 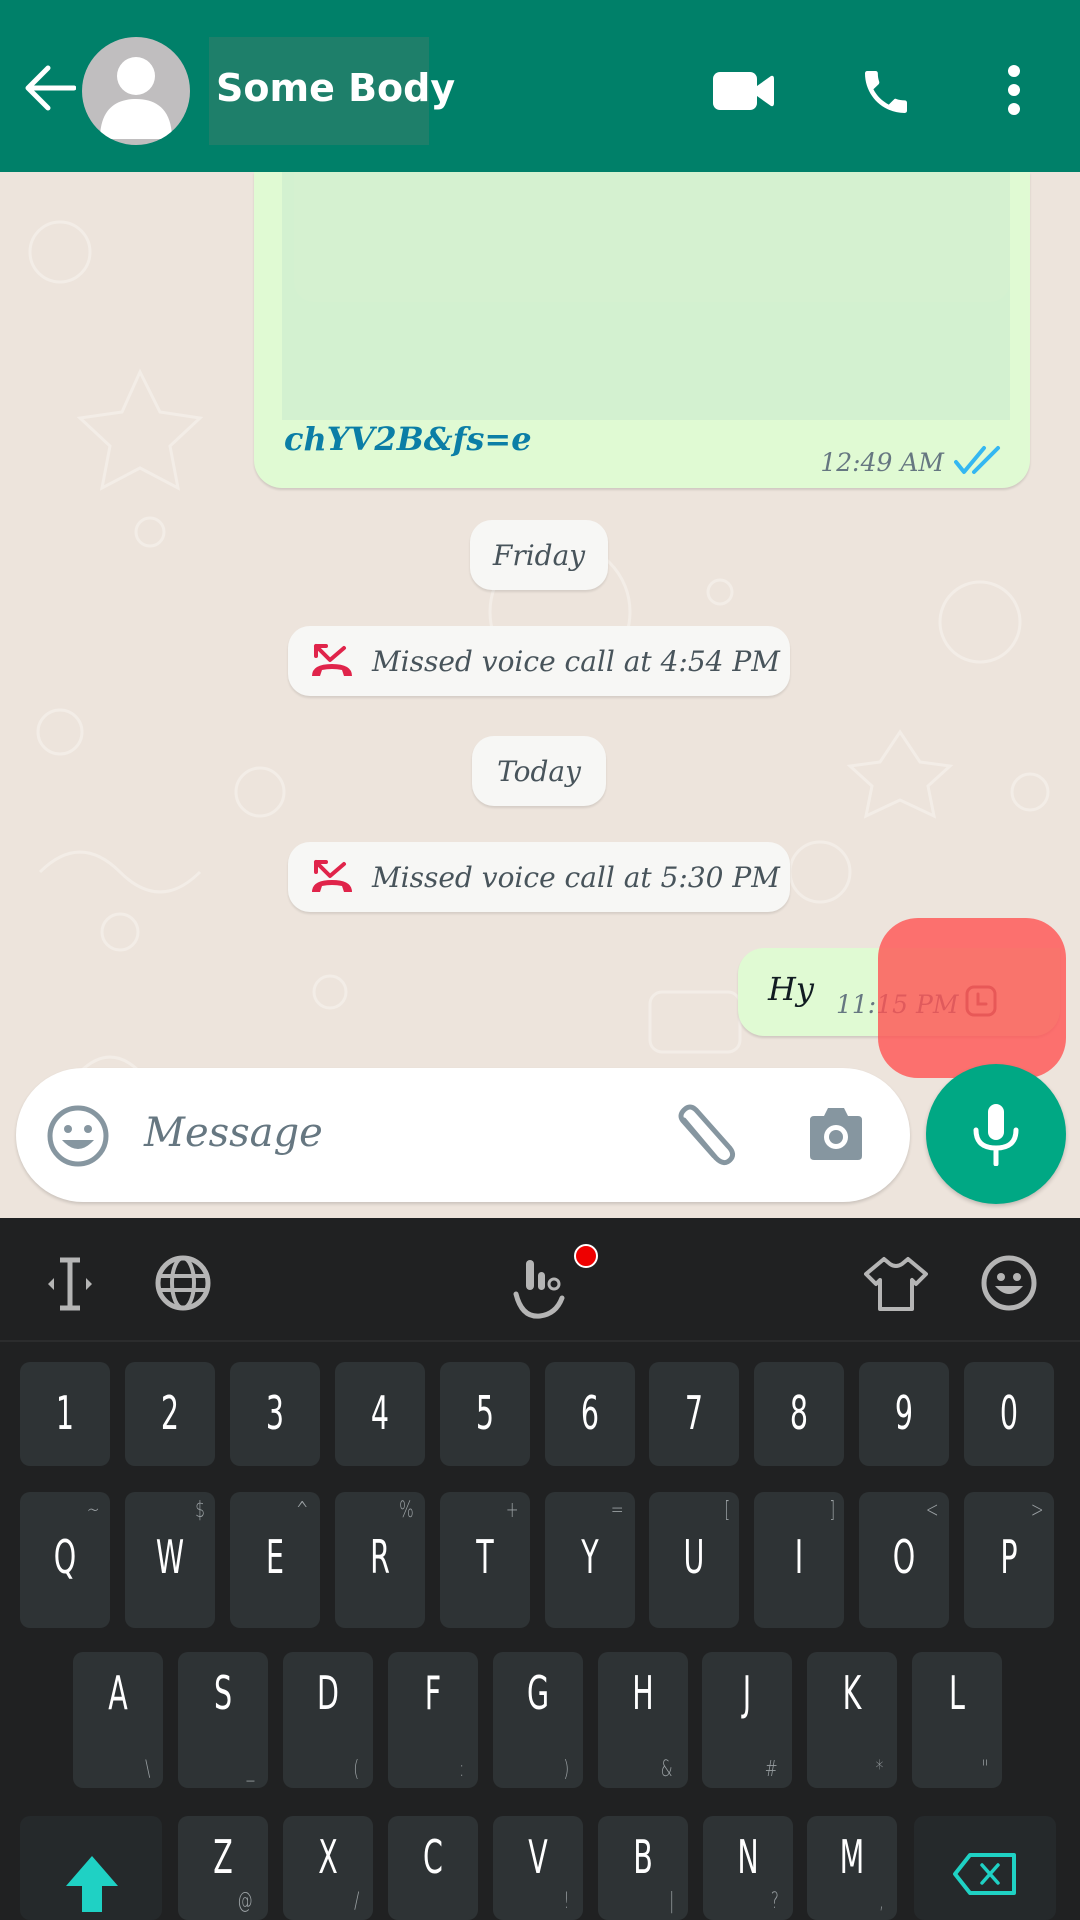 What do you see at coordinates (408, 439) in the screenshot?
I see `message-link-text: chYV2B&fs=e` at bounding box center [408, 439].